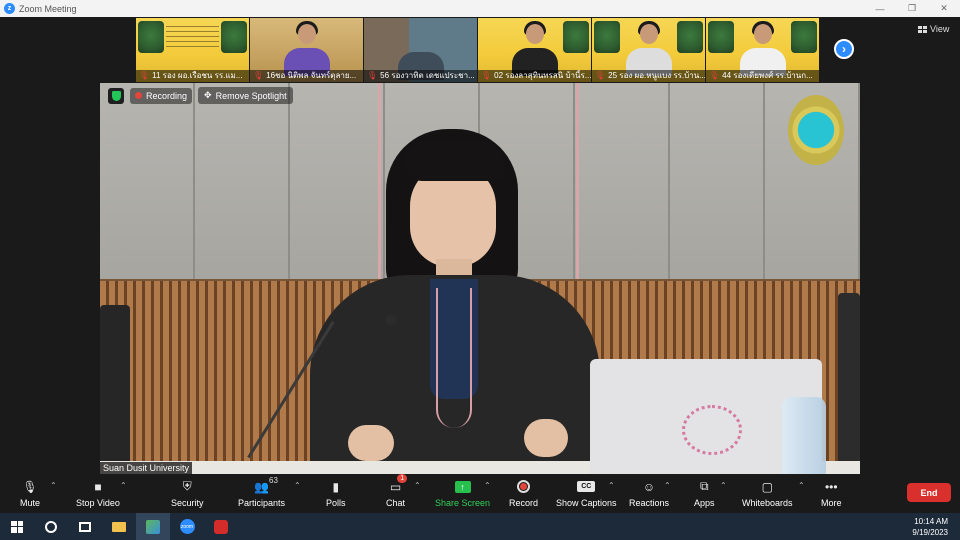 The height and width of the screenshot is (540, 960). What do you see at coordinates (187, 486) in the screenshot?
I see `shield-icon: ⛨` at bounding box center [187, 486].